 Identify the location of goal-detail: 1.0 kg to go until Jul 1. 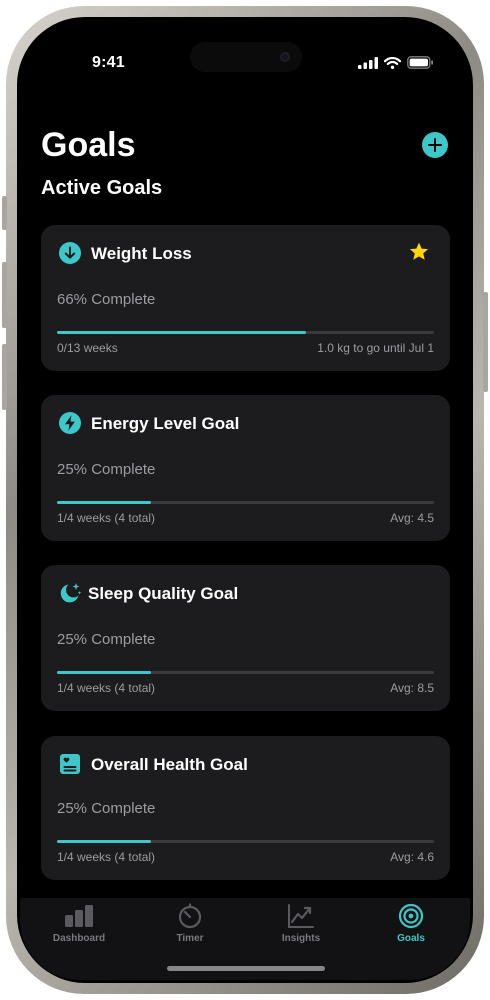
(375, 348).